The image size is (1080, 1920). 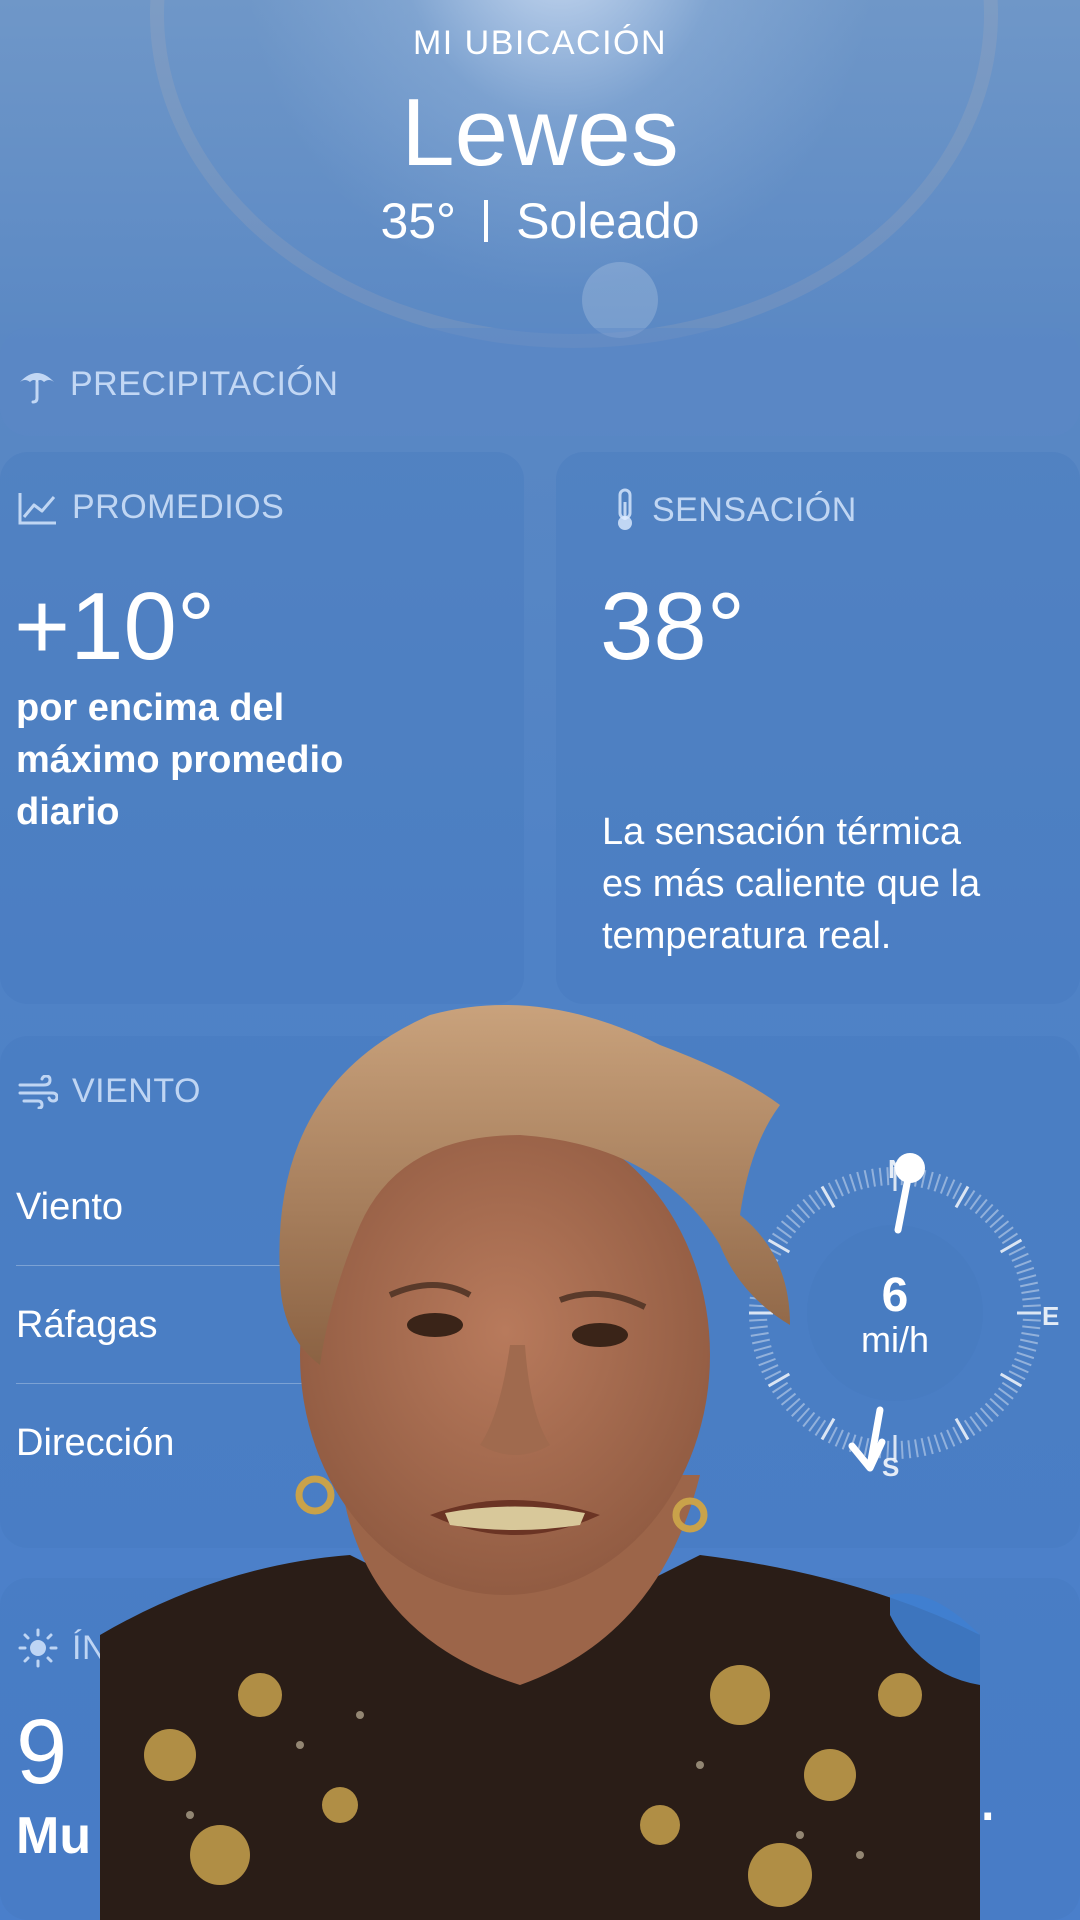 What do you see at coordinates (782, 832) in the screenshot?
I see `feels-like-description-line: La sensación térmica` at bounding box center [782, 832].